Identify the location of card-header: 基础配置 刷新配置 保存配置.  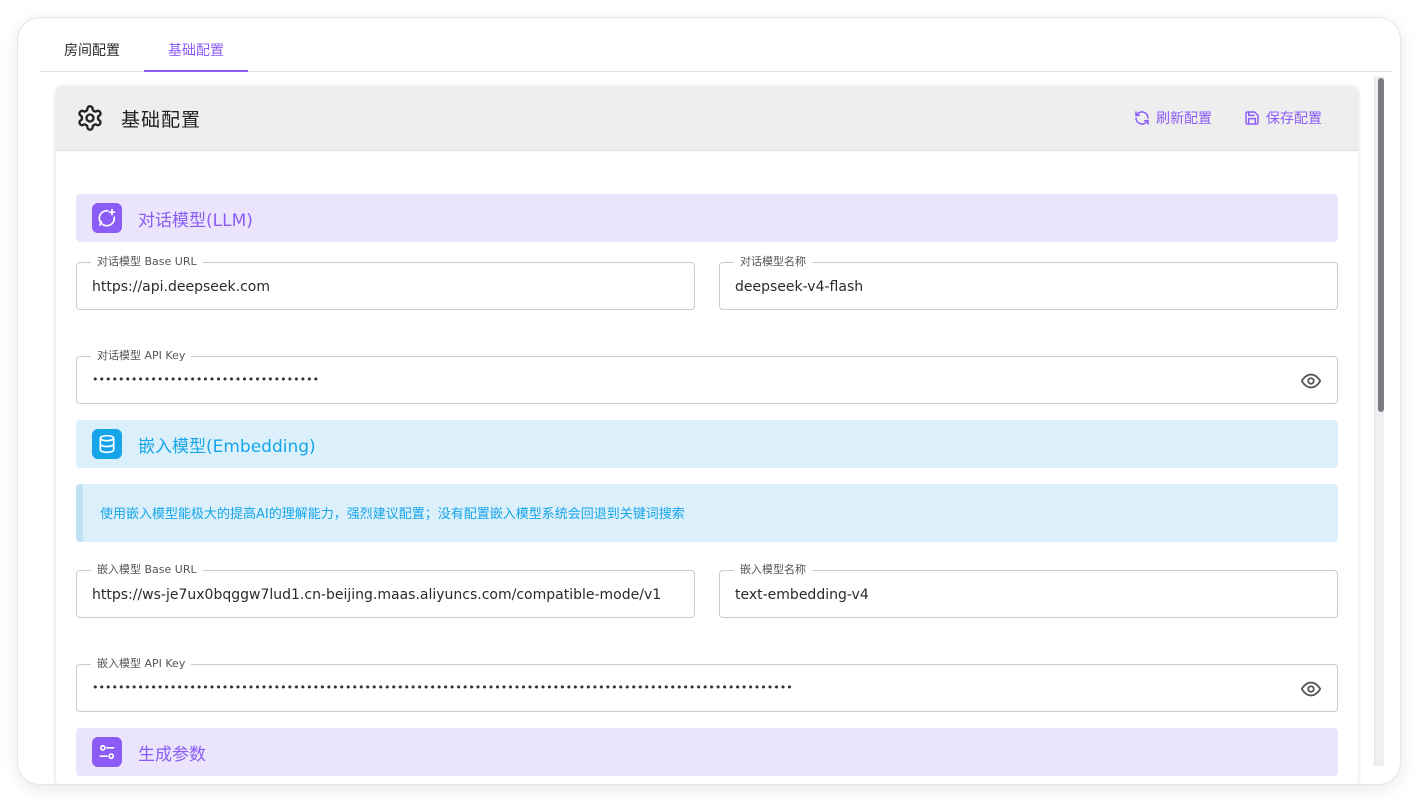
(707, 118).